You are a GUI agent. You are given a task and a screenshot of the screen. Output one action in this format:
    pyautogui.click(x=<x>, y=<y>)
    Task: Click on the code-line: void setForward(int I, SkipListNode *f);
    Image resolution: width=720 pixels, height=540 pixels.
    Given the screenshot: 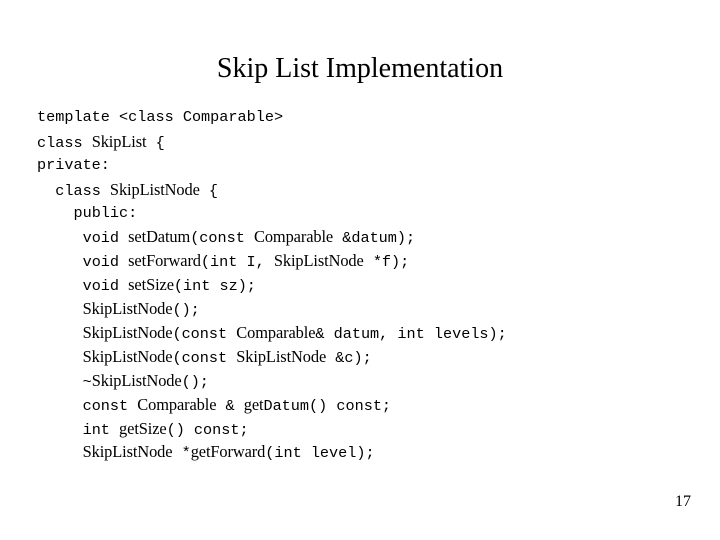 What is the action you would take?
    pyautogui.click(x=367, y=261)
    